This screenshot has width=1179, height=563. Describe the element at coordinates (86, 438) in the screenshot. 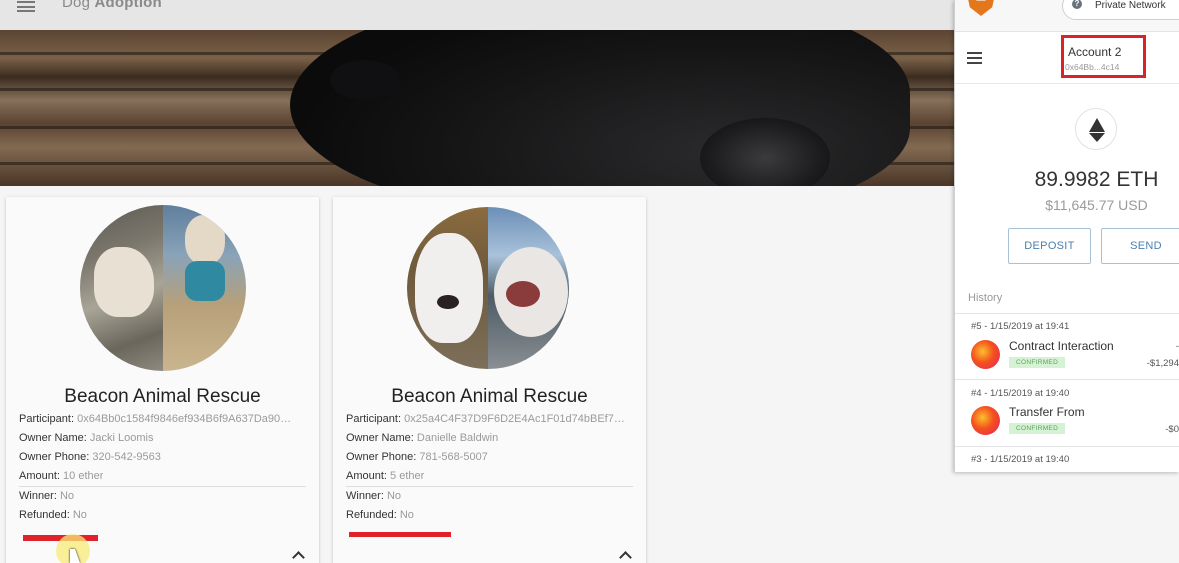

I see `owner-name-row: Owner Name: Jacki Loomis` at that location.